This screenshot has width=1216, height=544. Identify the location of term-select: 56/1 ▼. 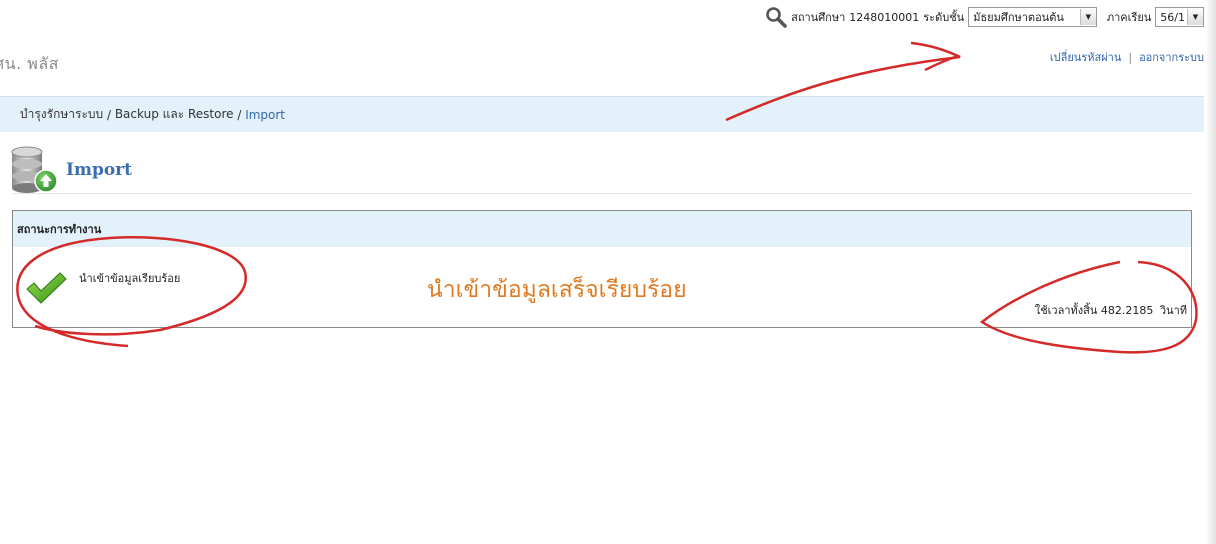
(1179, 17).